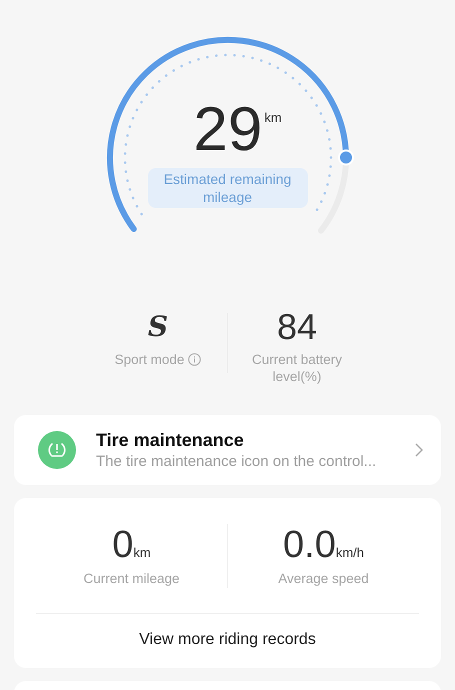 The width and height of the screenshot is (455, 690). What do you see at coordinates (350, 552) in the screenshot?
I see `unit-label: km/h` at bounding box center [350, 552].